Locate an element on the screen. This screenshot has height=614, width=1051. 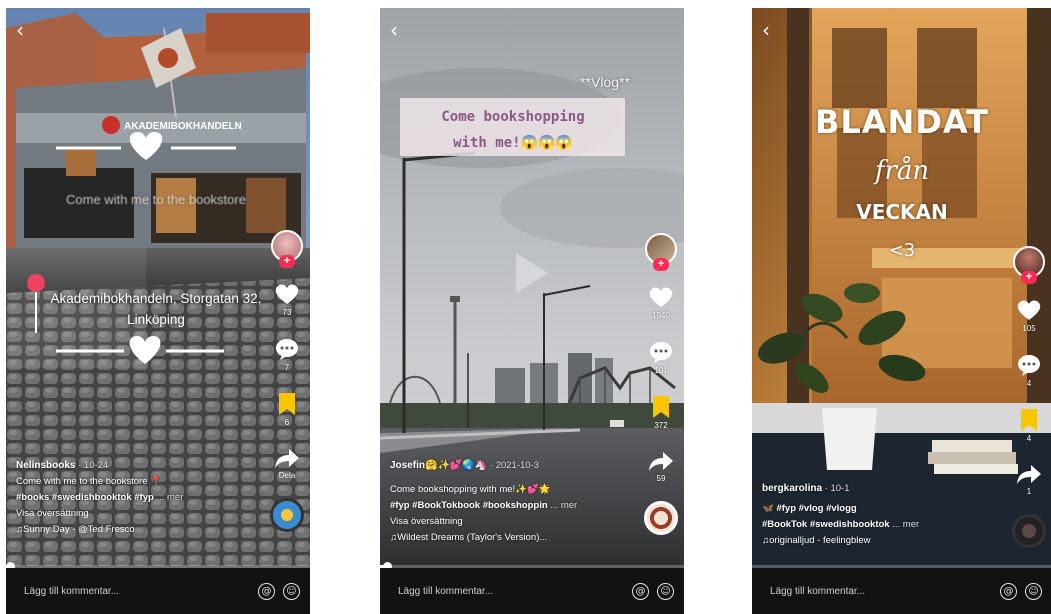
comment-button: 4 is located at coordinates (1029, 370).